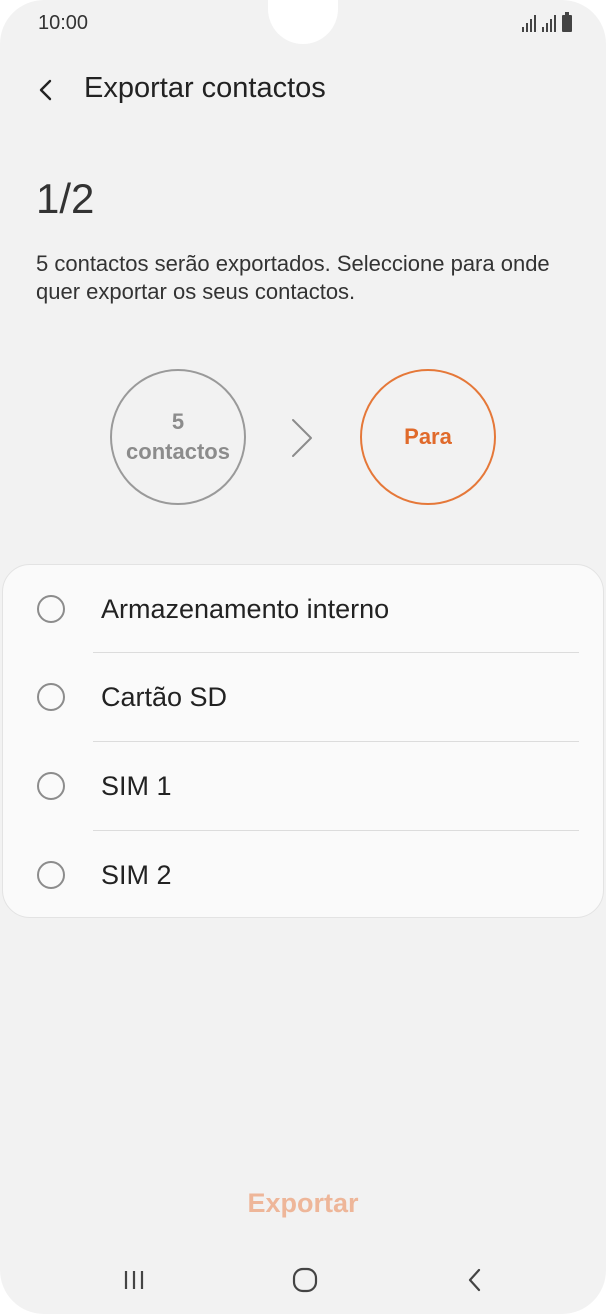 The height and width of the screenshot is (1314, 606). Describe the element at coordinates (304, 786) in the screenshot. I see `option-sim-1: SIM 1` at that location.